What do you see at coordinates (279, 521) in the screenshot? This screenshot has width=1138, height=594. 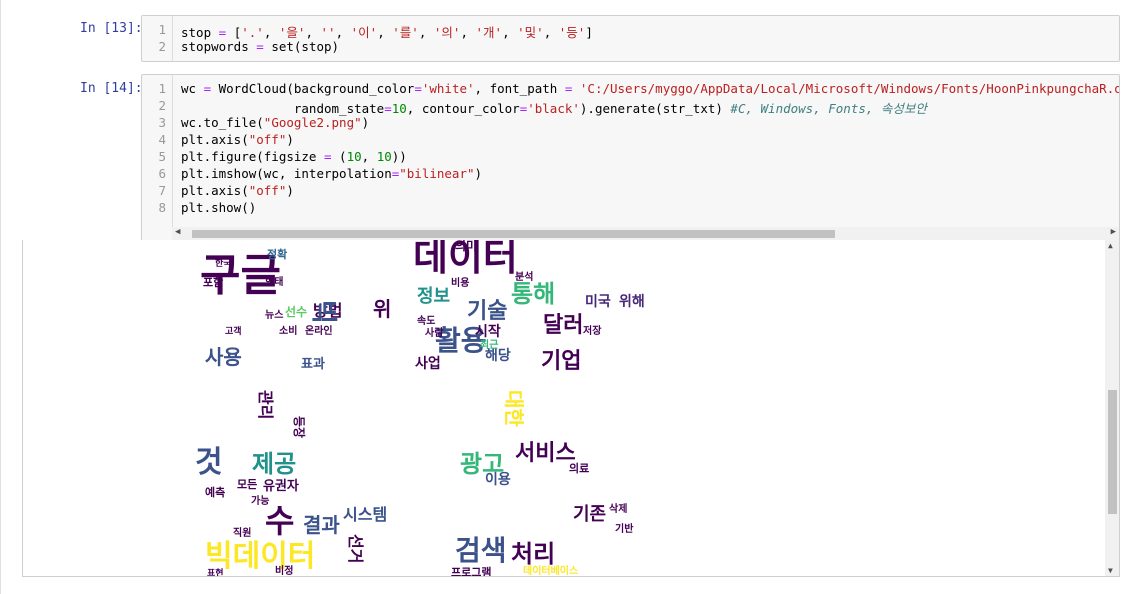 I see `wordcloud-word: 수` at bounding box center [279, 521].